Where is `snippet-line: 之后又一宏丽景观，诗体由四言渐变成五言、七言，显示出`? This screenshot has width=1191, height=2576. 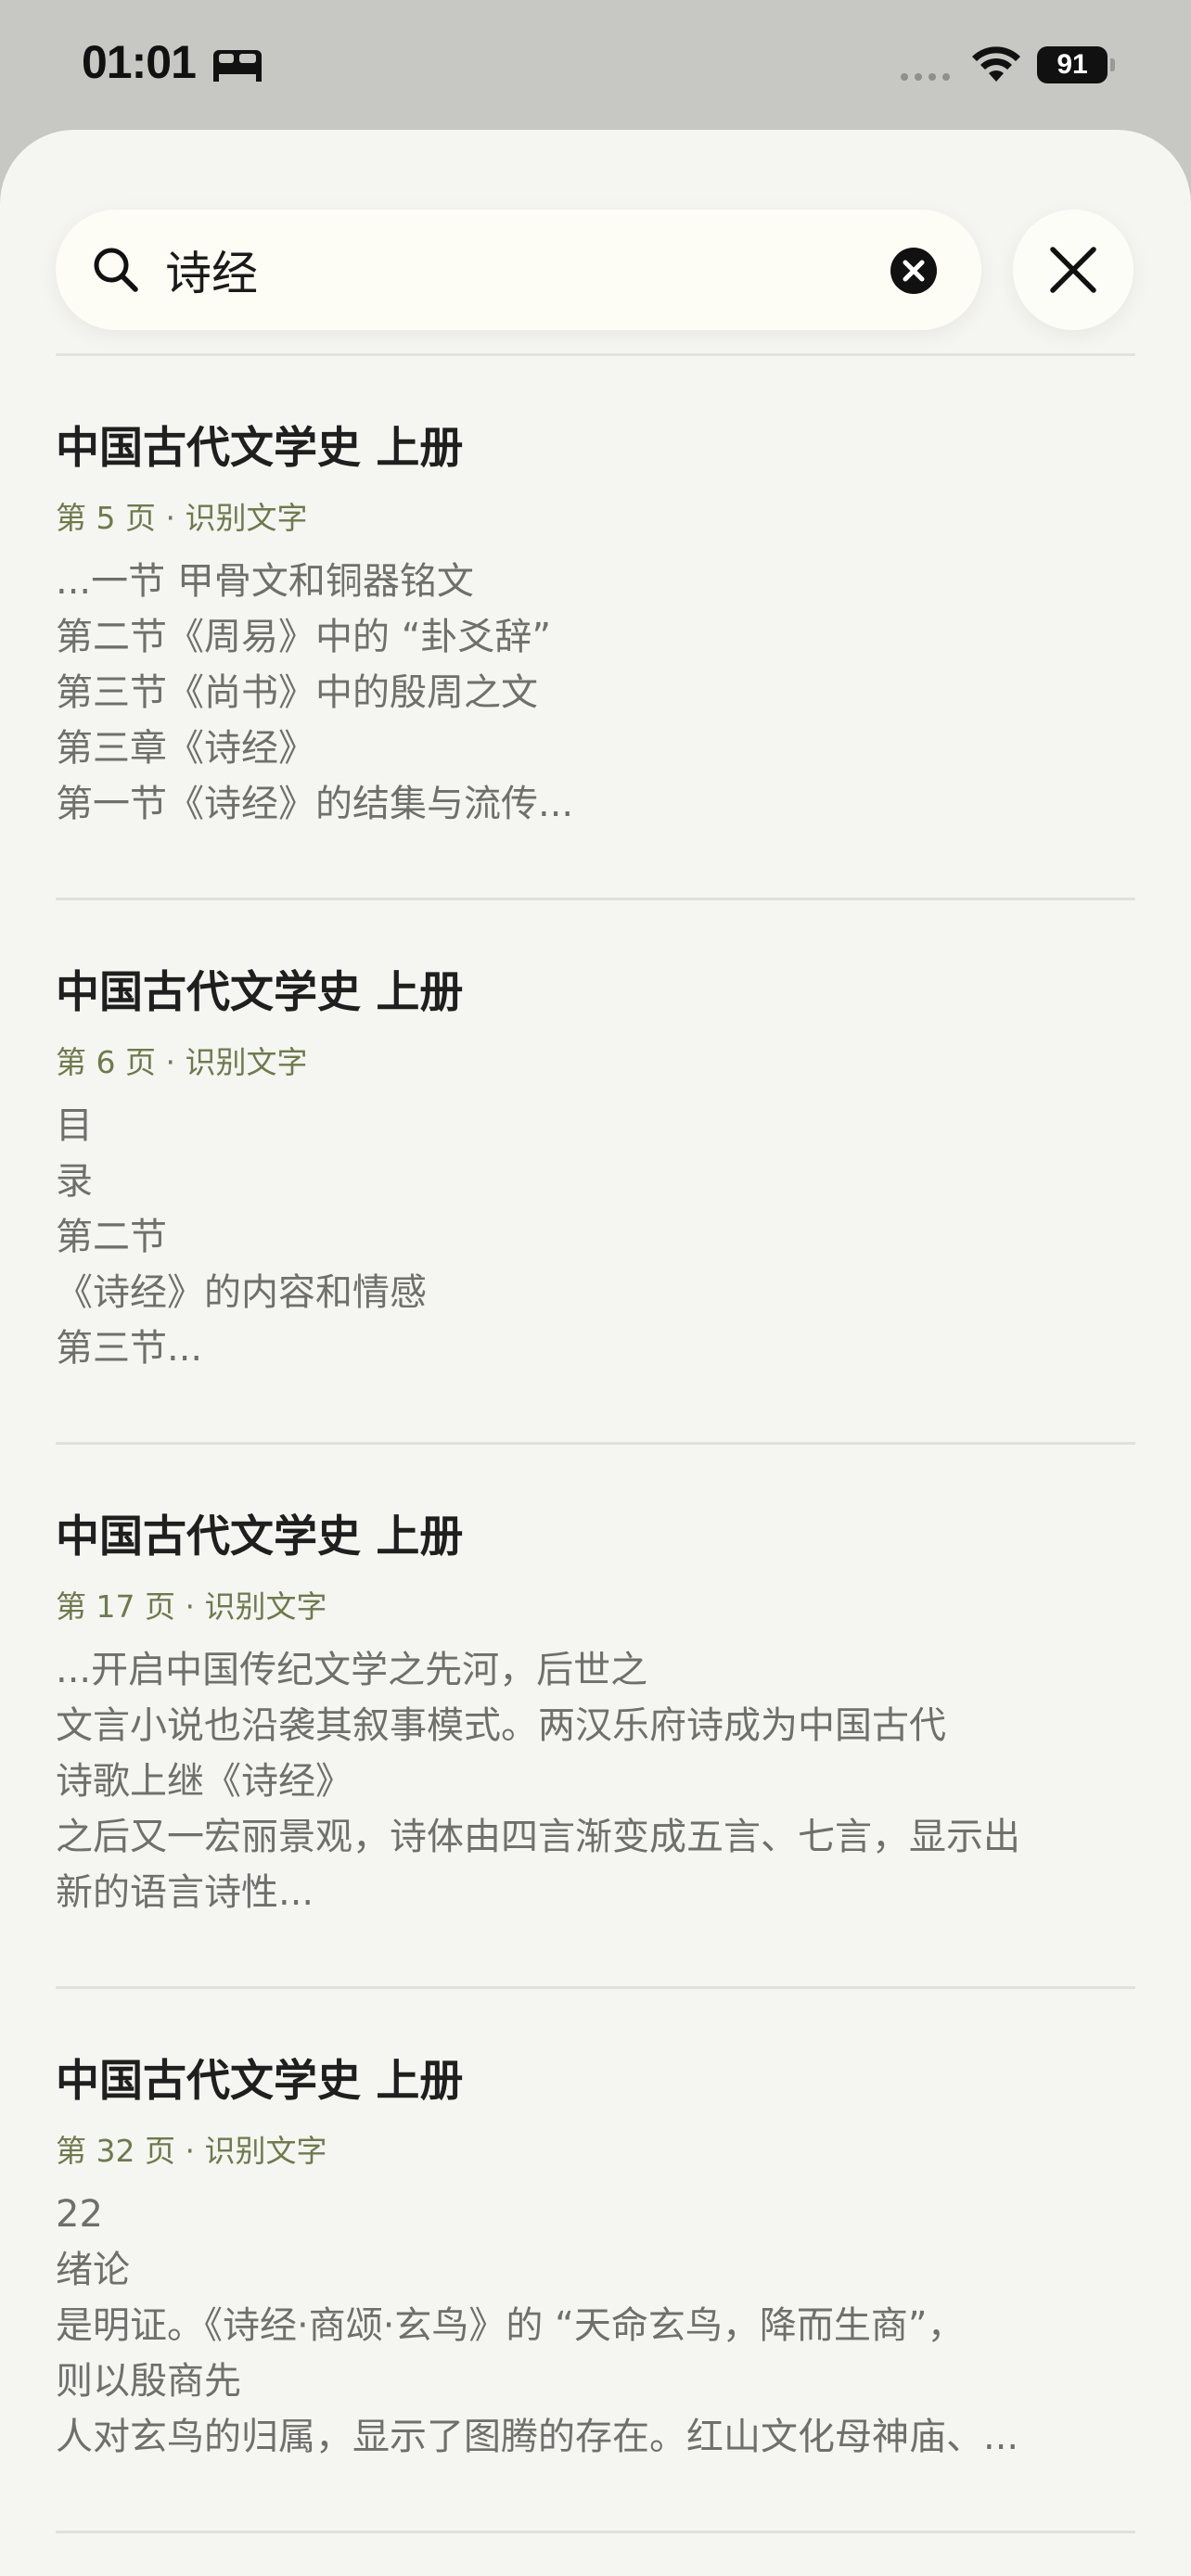 snippet-line: 之后又一宏丽景观，诗体由四言渐变成五言、七言，显示出 is located at coordinates (538, 1837).